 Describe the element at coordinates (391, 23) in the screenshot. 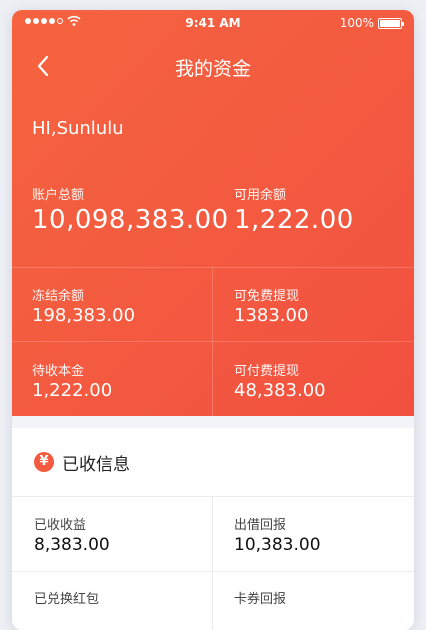

I see `battery-icon` at that location.